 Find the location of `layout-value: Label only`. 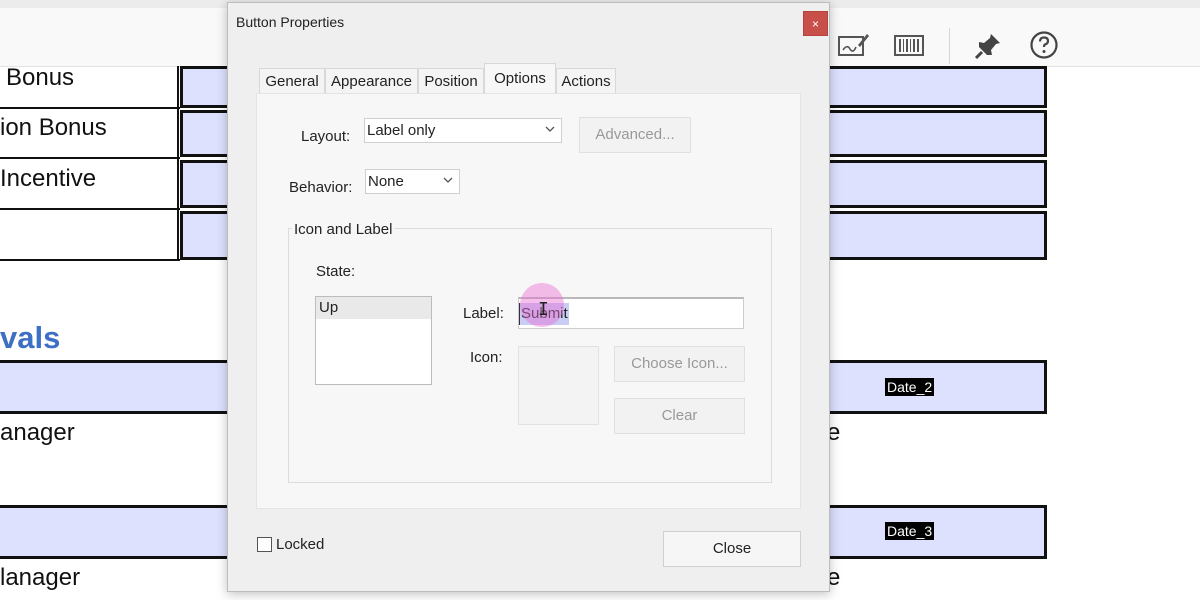

layout-value: Label only is located at coordinates (401, 130).